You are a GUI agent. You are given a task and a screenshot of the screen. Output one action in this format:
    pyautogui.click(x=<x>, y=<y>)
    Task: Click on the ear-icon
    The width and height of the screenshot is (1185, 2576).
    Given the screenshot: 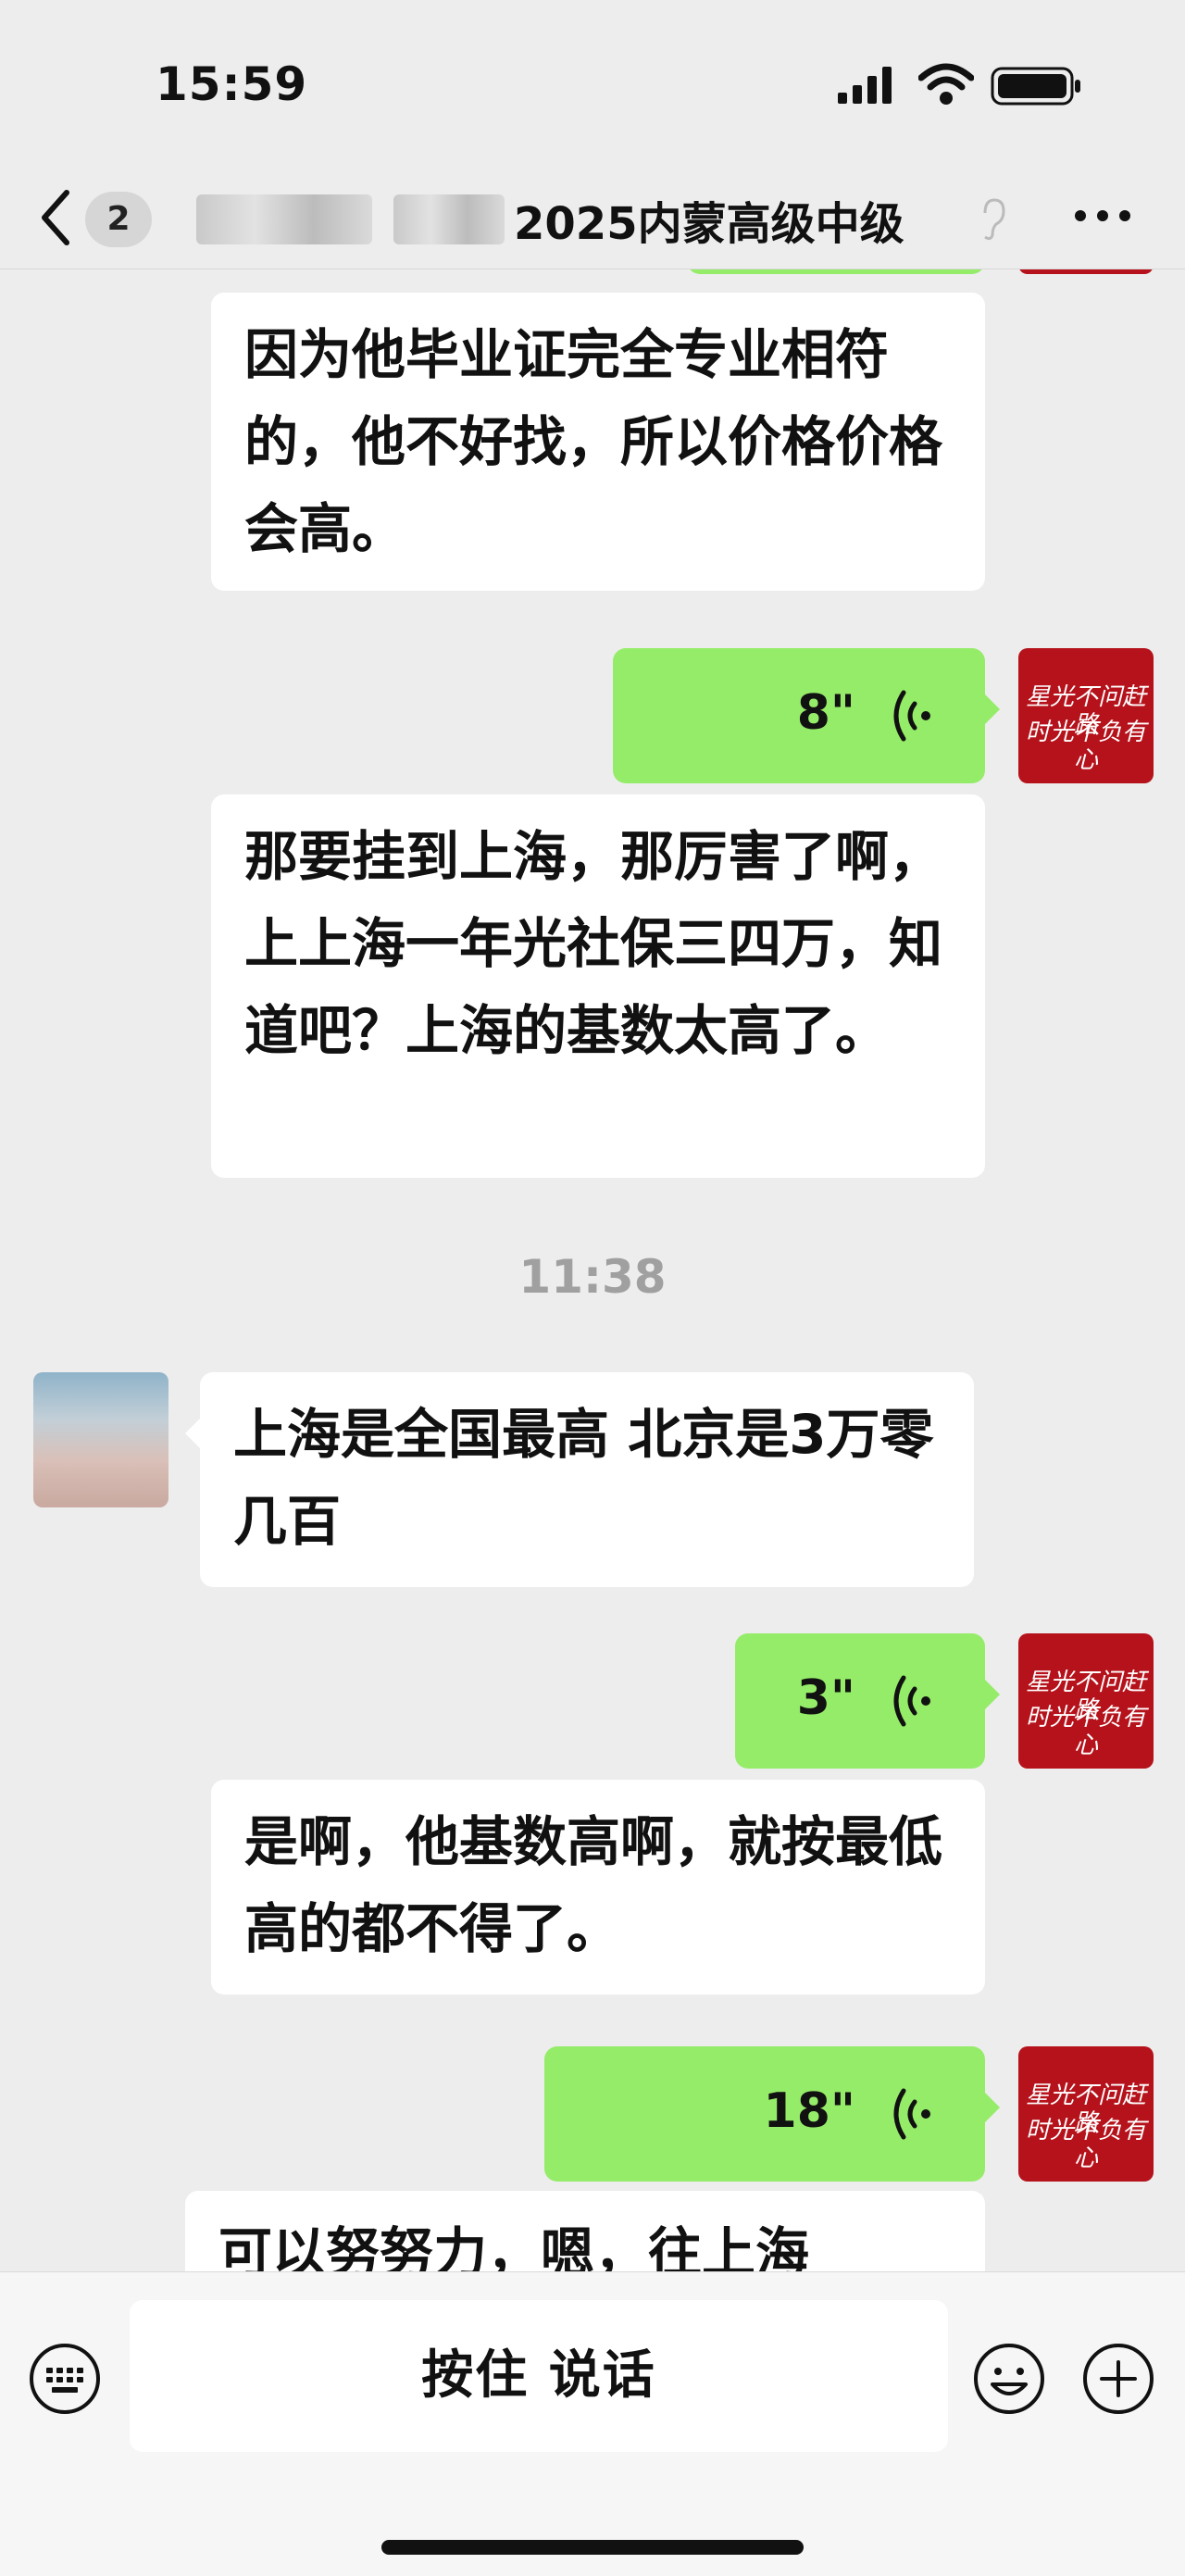 What is the action you would take?
    pyautogui.click(x=994, y=219)
    